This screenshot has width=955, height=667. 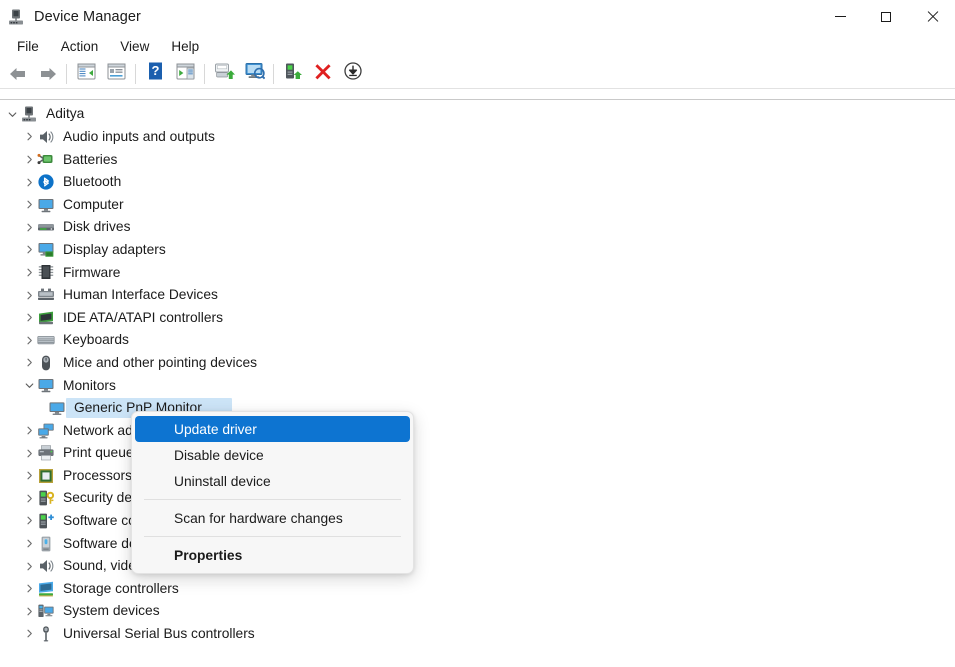 What do you see at coordinates (272, 555) in the screenshot?
I see `context-menu-item-properties: Properties` at bounding box center [272, 555].